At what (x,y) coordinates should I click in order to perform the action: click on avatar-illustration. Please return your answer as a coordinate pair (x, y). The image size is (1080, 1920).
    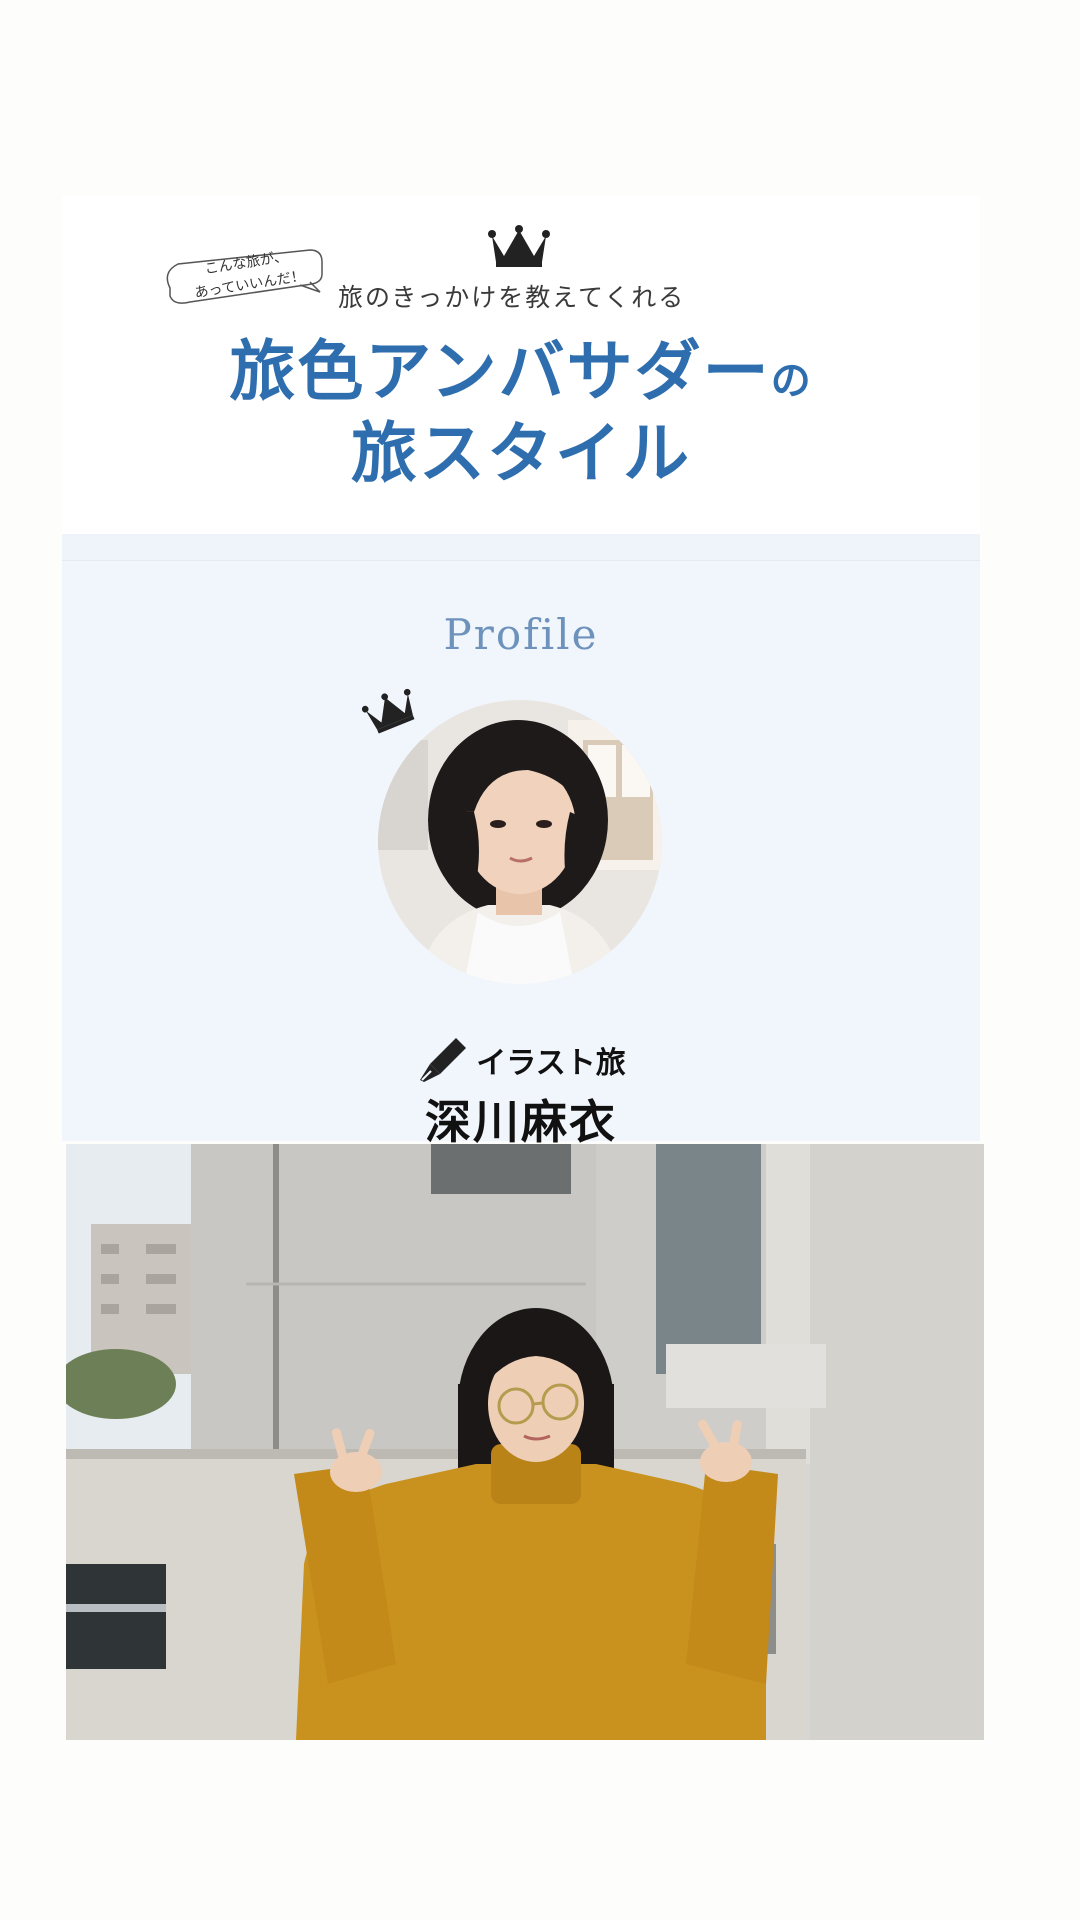
    Looking at the image, I should click on (520, 842).